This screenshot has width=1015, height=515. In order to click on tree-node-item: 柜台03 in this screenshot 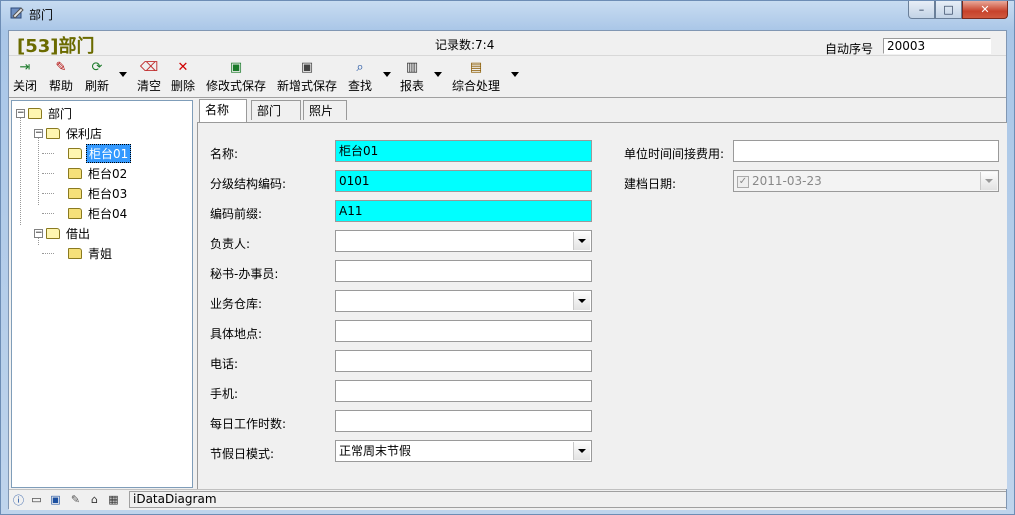, I will do `click(98, 193)`.